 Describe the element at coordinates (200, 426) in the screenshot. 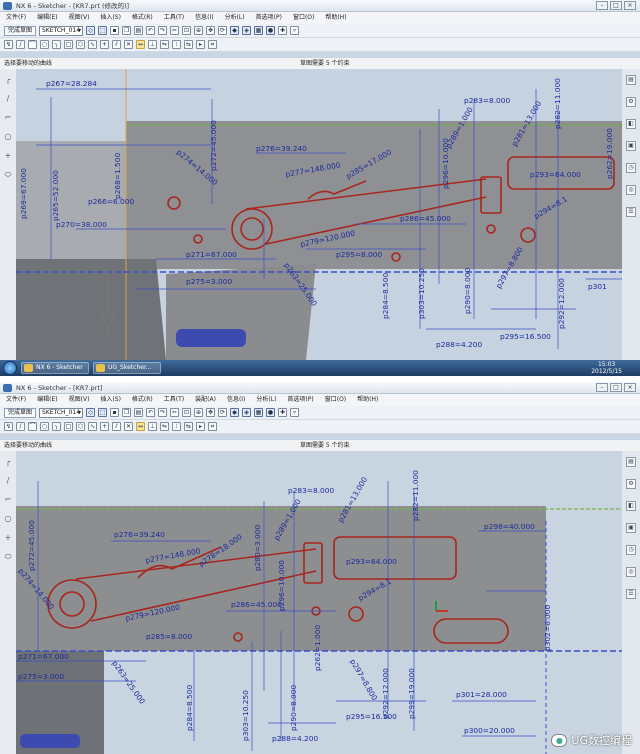

I see `animate-icon: ▸` at that location.